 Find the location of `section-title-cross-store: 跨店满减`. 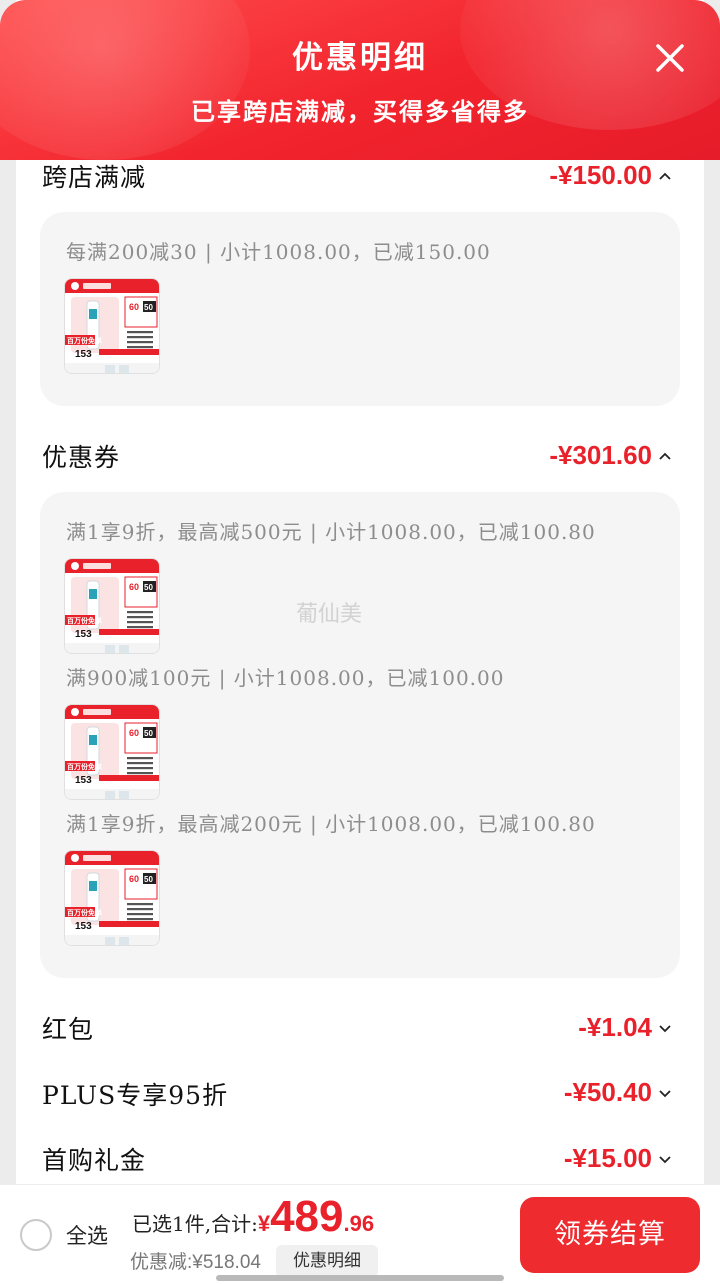

section-title-cross-store: 跨店满减 is located at coordinates (94, 177).